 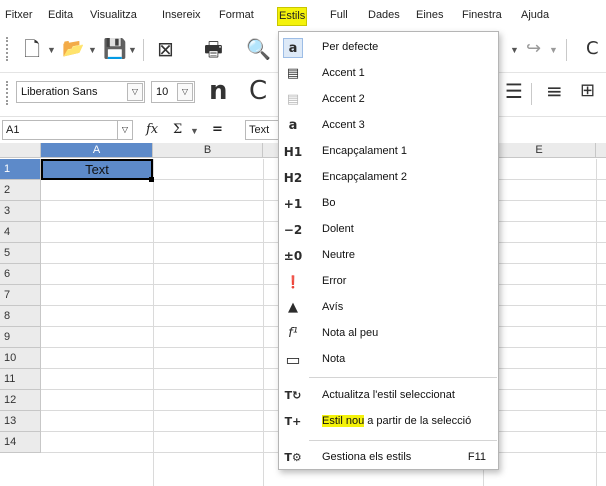 What do you see at coordinates (350, 333) in the screenshot?
I see `menu-item-label: Nota al peu` at bounding box center [350, 333].